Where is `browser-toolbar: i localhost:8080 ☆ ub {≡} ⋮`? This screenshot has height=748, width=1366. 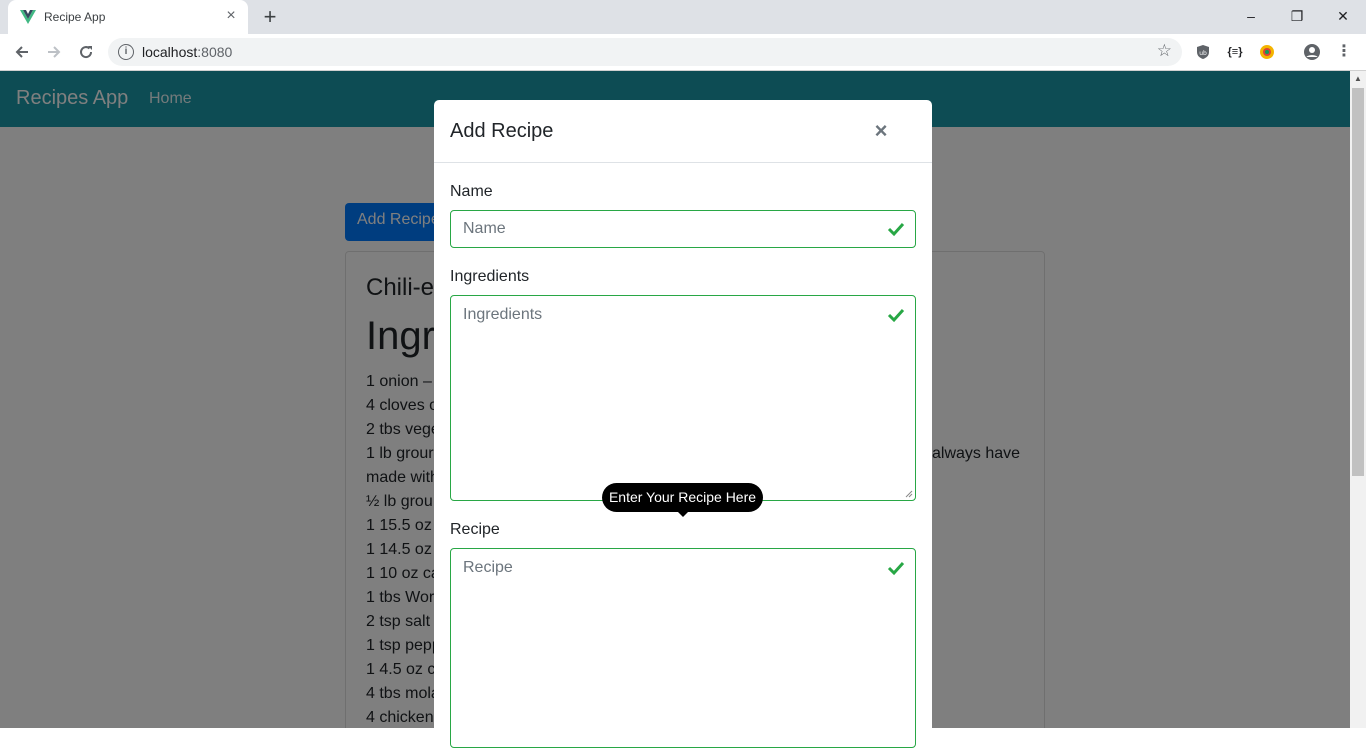 browser-toolbar: i localhost:8080 ☆ ub {≡} ⋮ is located at coordinates (683, 52).